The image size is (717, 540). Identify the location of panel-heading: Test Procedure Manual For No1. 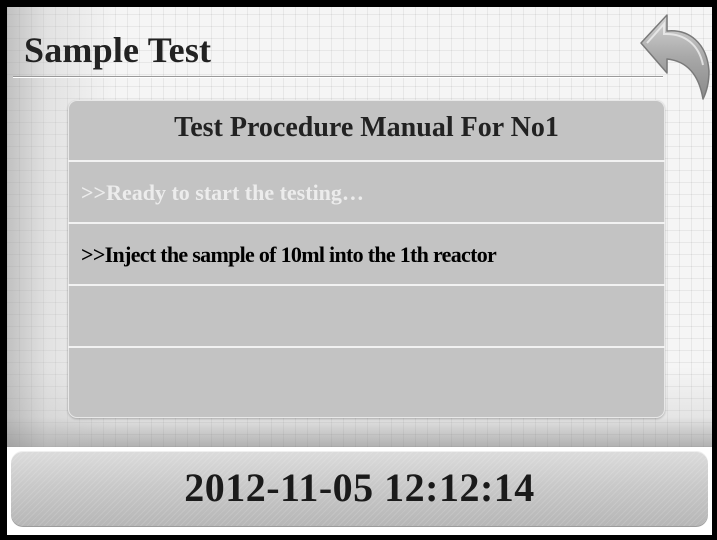
(366, 127).